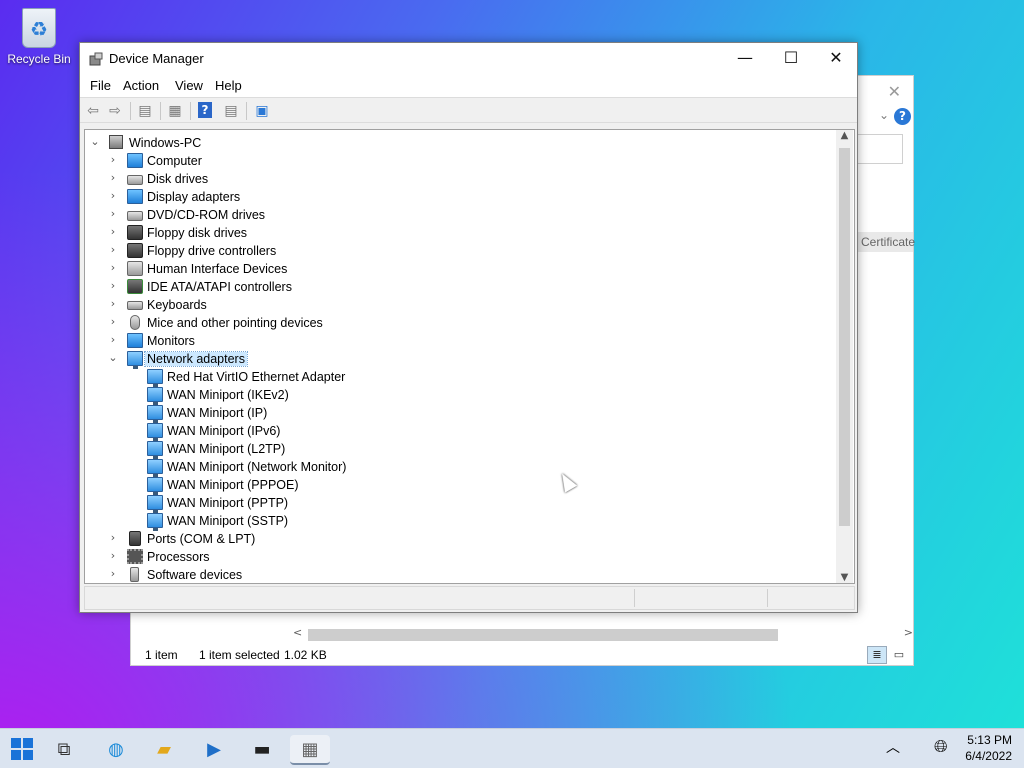  I want to click on tree-item-keyboards: › Keyboards, so click(455, 305).